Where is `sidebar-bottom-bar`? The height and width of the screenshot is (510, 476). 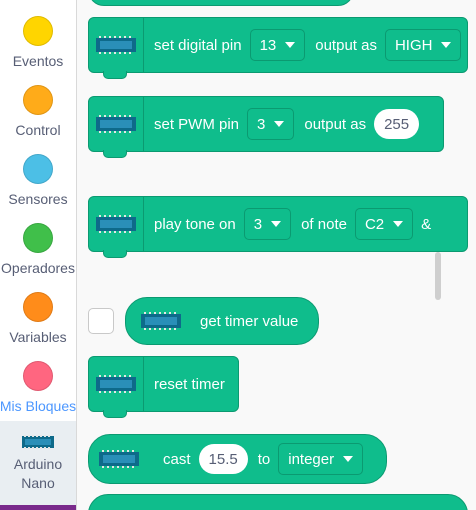
sidebar-bottom-bar is located at coordinates (38, 507).